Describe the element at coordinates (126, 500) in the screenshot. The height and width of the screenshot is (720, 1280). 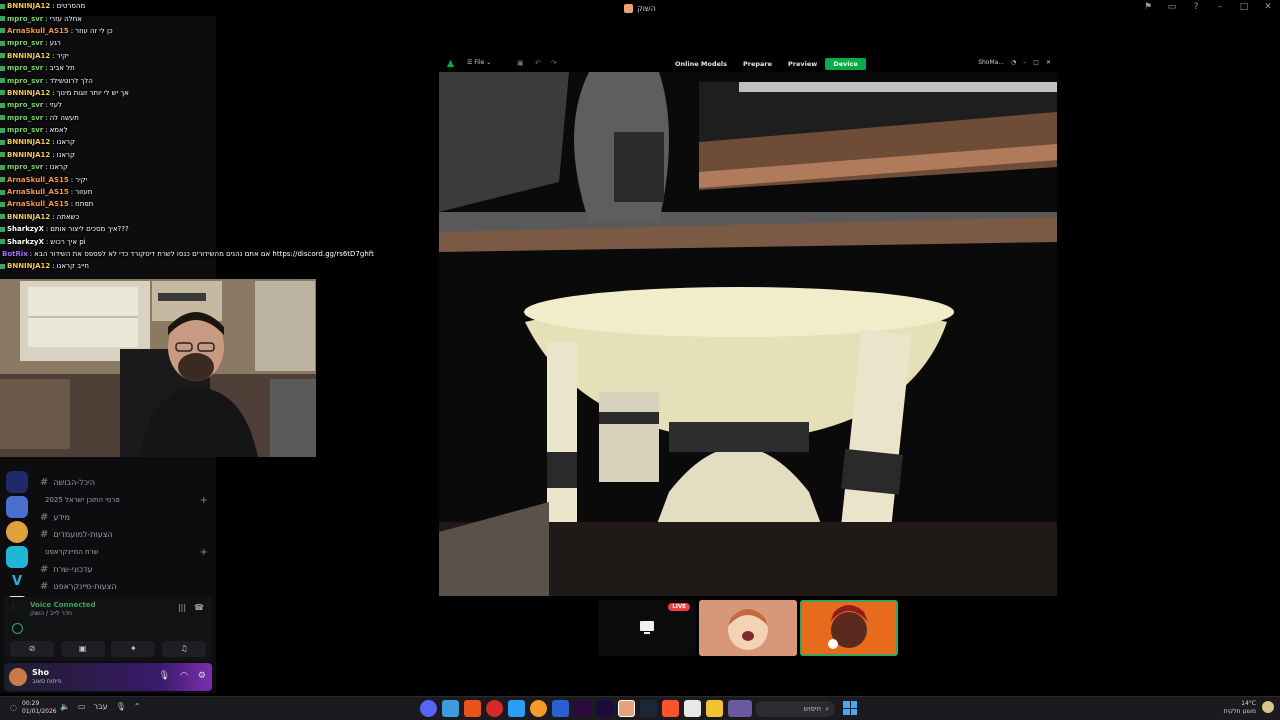
I see `category-item: פרסי התוכן ישראל 2025 +` at that location.